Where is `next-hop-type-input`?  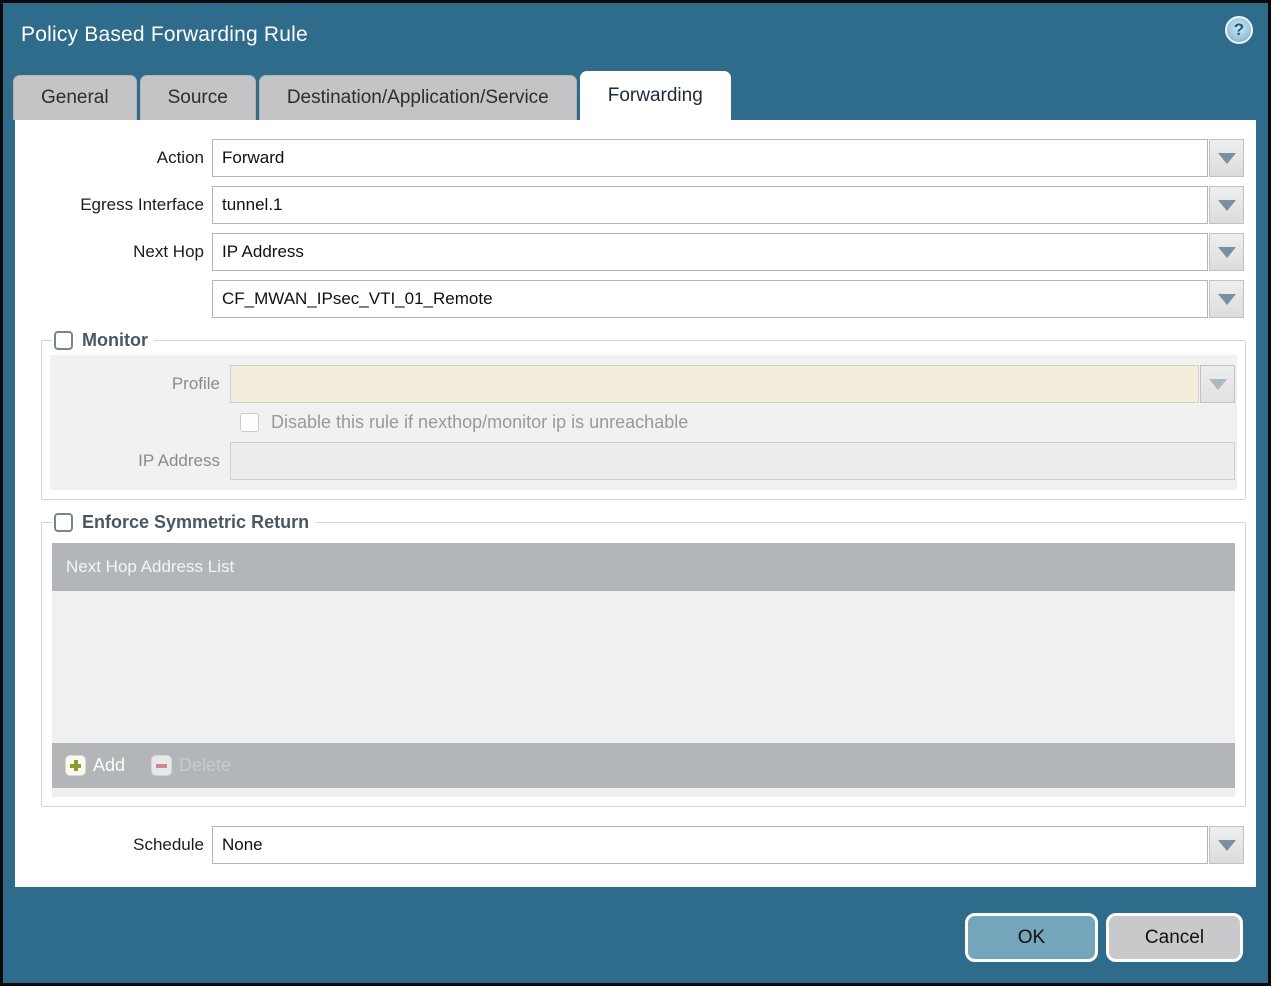 next-hop-type-input is located at coordinates (710, 252).